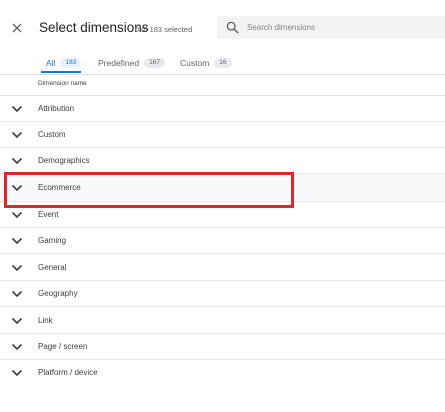 Image resolution: width=445 pixels, height=412 pixels. What do you see at coordinates (222, 215) in the screenshot?
I see `list-item-event: Event` at bounding box center [222, 215].